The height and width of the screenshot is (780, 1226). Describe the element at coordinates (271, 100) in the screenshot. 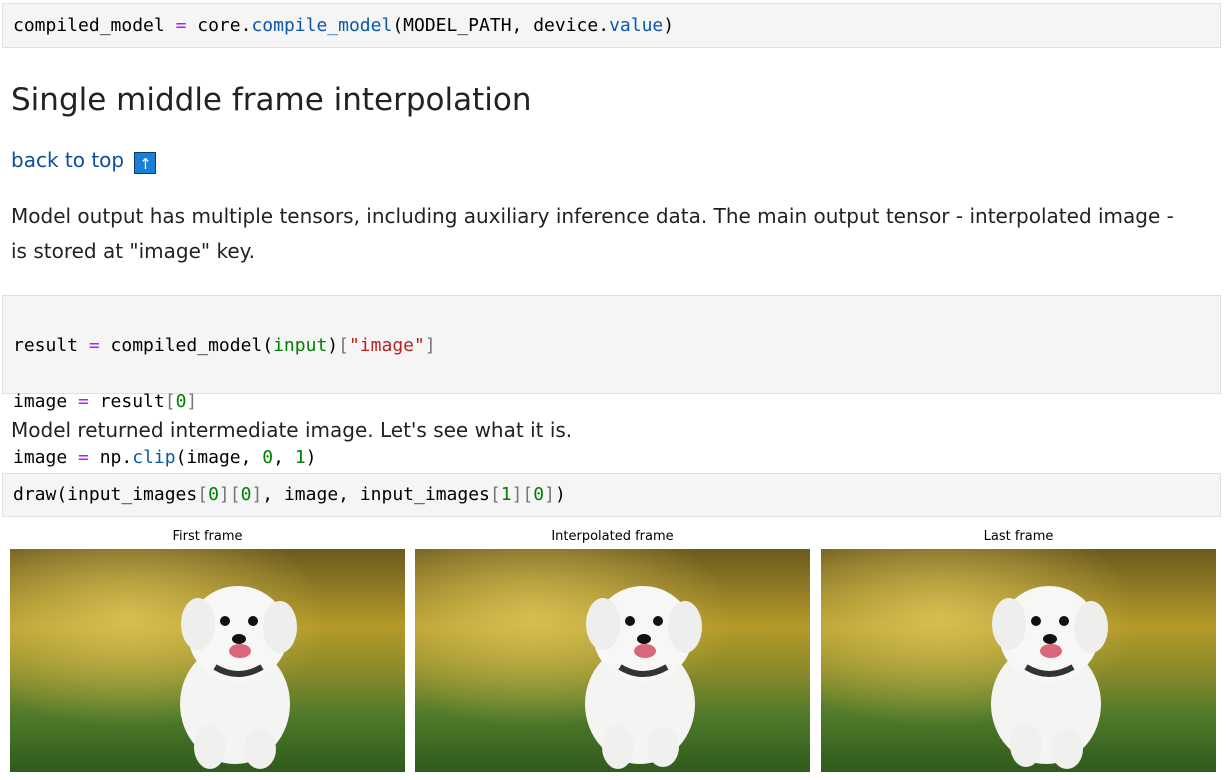

I see `section-heading: Single middle frame interpolation` at that location.